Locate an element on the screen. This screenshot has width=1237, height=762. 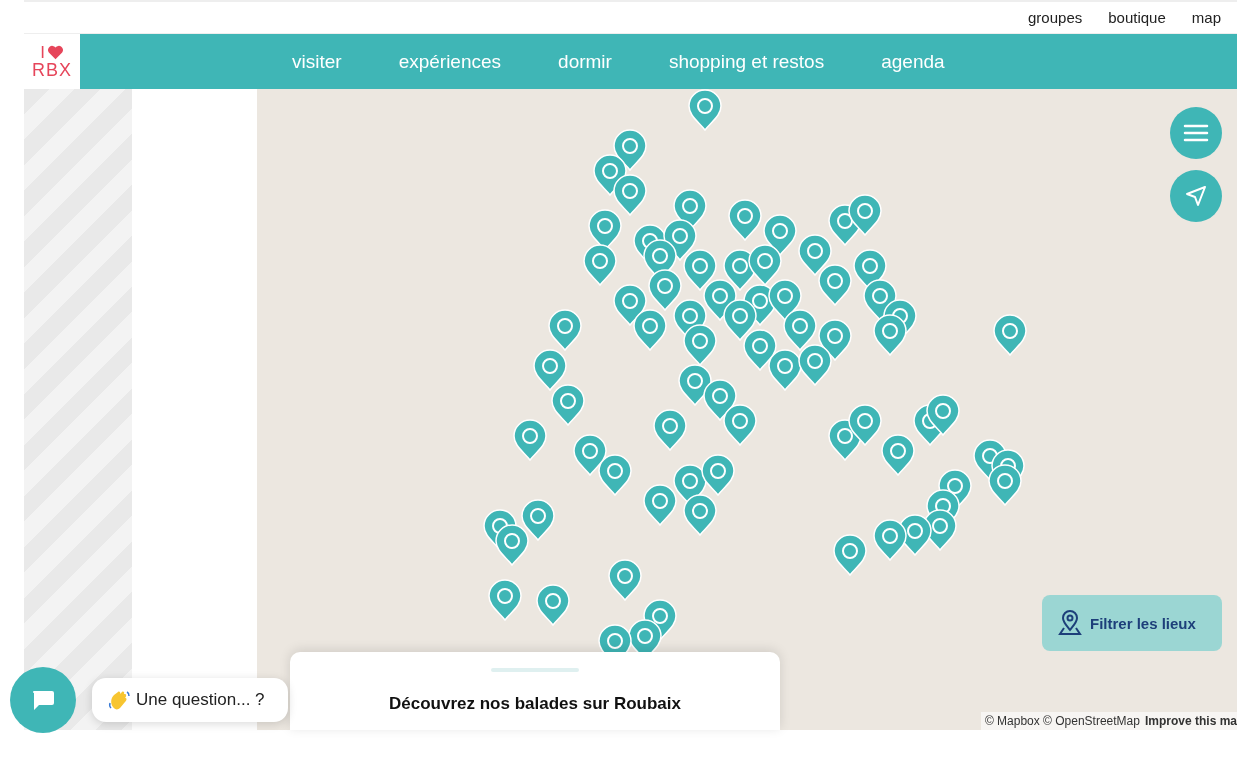
attribution-text: © Mapbox © OpenStreetMap is located at coordinates (1062, 721).